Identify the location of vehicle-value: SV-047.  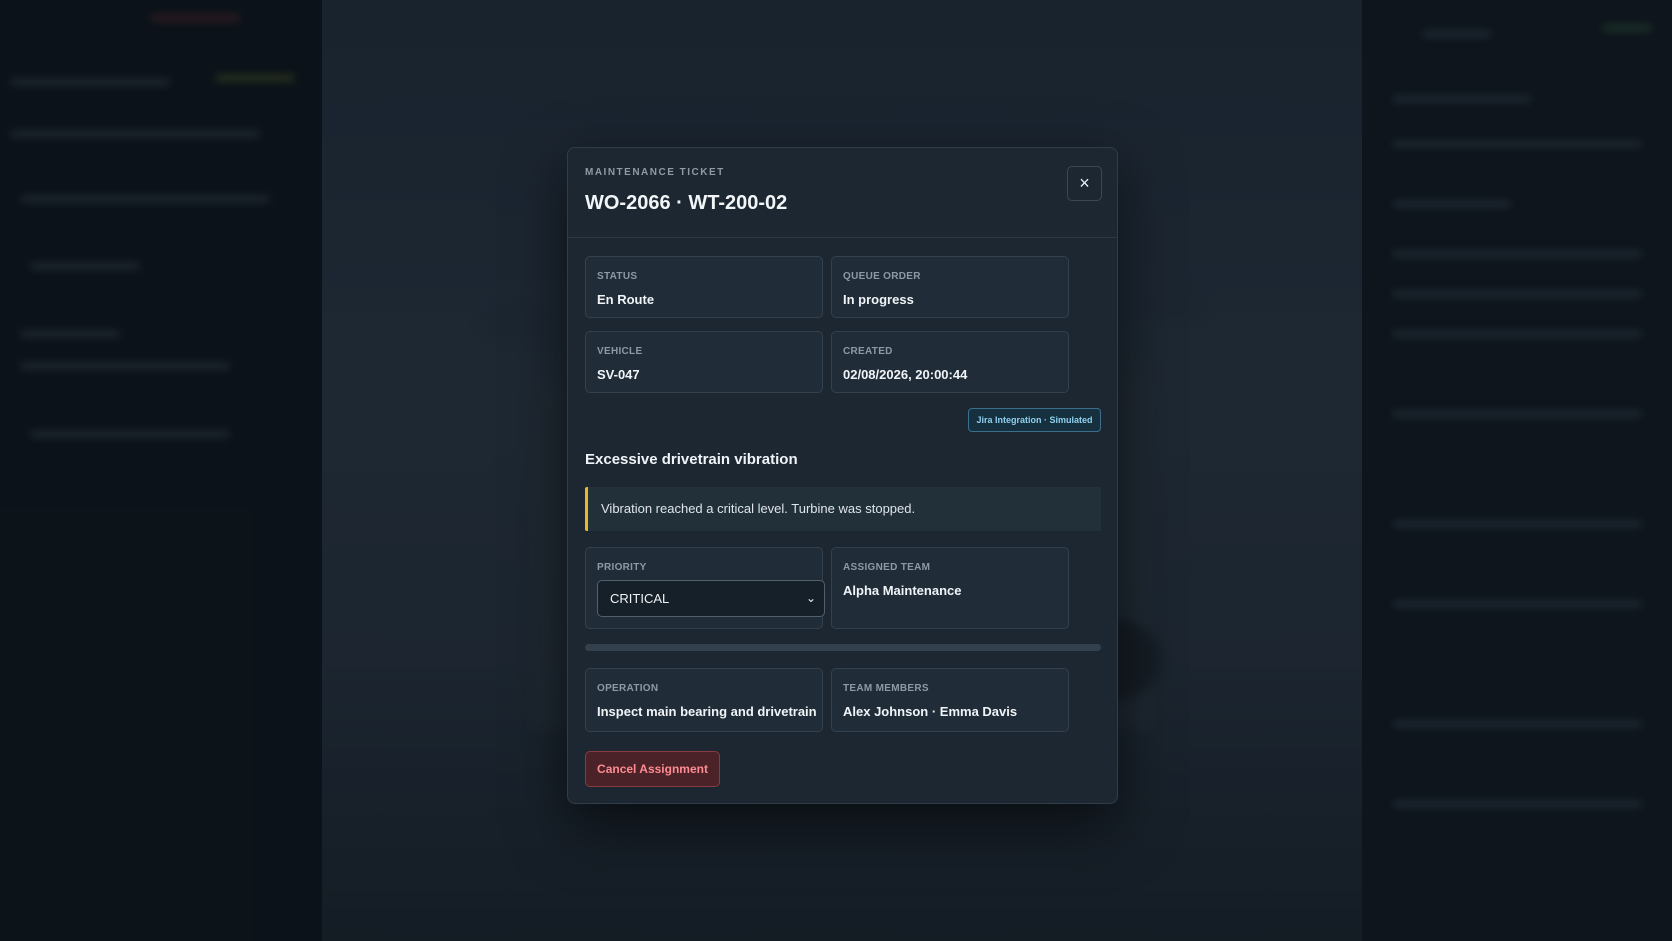
(618, 374).